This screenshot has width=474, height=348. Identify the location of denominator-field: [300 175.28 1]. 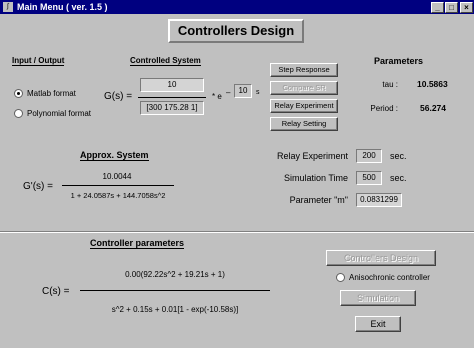
(172, 108).